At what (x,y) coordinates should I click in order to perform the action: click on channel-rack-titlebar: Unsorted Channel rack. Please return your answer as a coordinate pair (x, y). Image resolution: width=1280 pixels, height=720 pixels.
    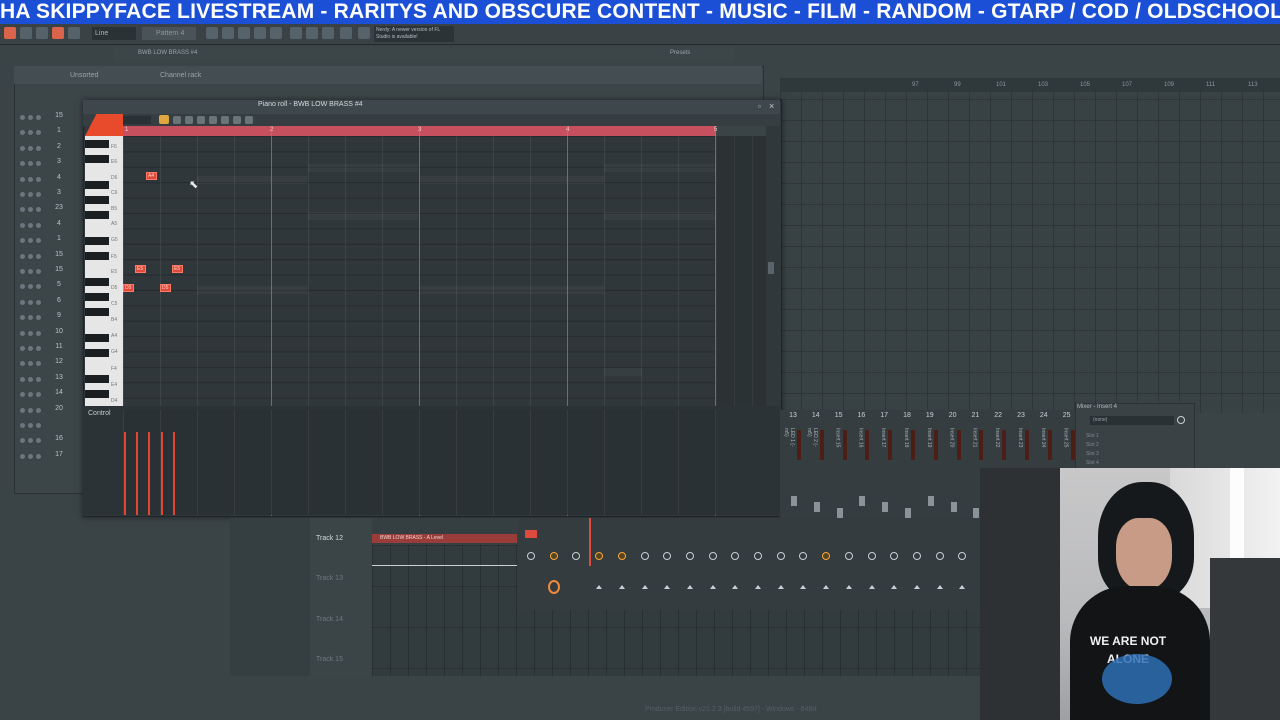
    Looking at the image, I should click on (388, 75).